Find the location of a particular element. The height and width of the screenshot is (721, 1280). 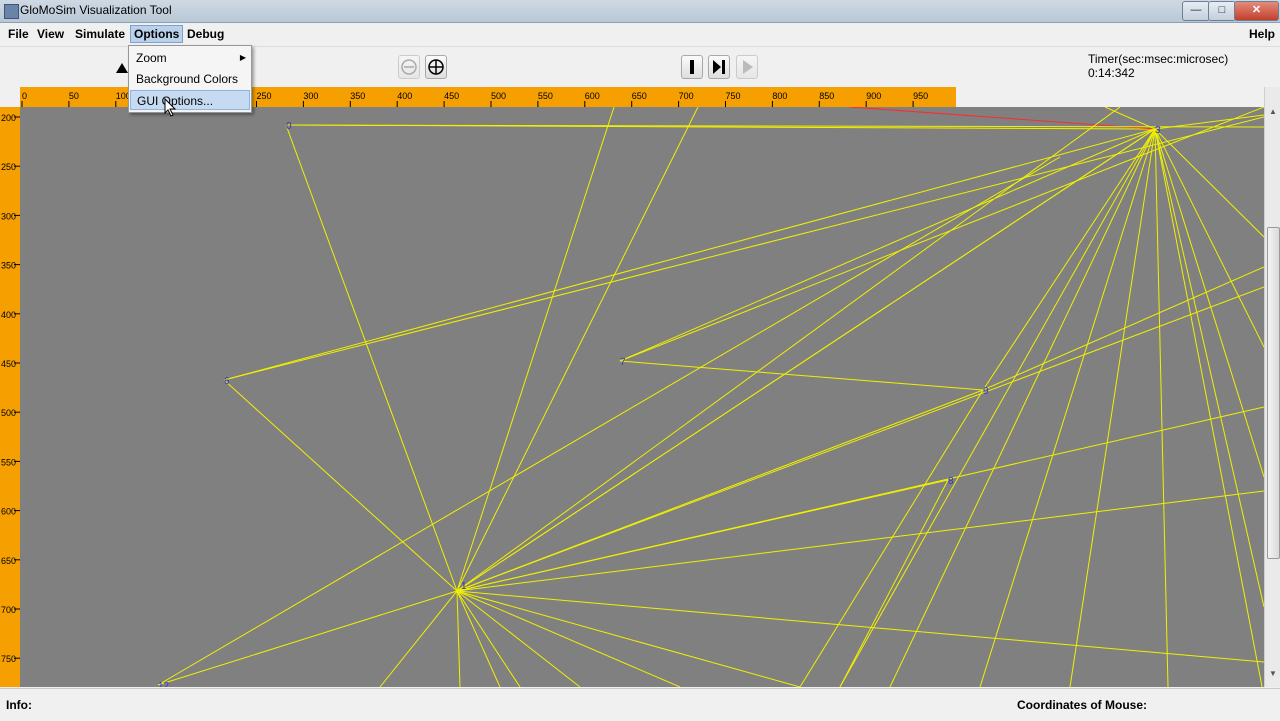

pause-button is located at coordinates (692, 67).